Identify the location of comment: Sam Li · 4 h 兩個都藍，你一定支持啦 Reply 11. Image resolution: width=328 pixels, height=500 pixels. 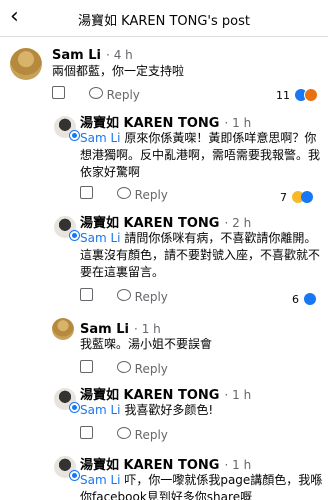
(164, 72).